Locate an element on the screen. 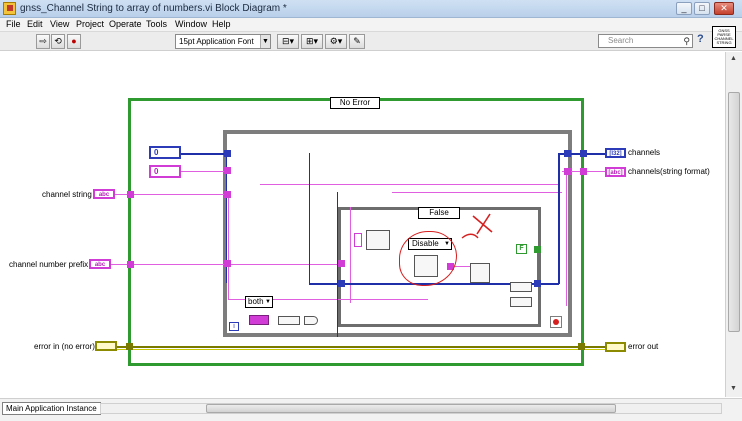 Image resolution: width=742 pixels, height=421 pixels. constant-b-wire is located at coordinates (202, 171).